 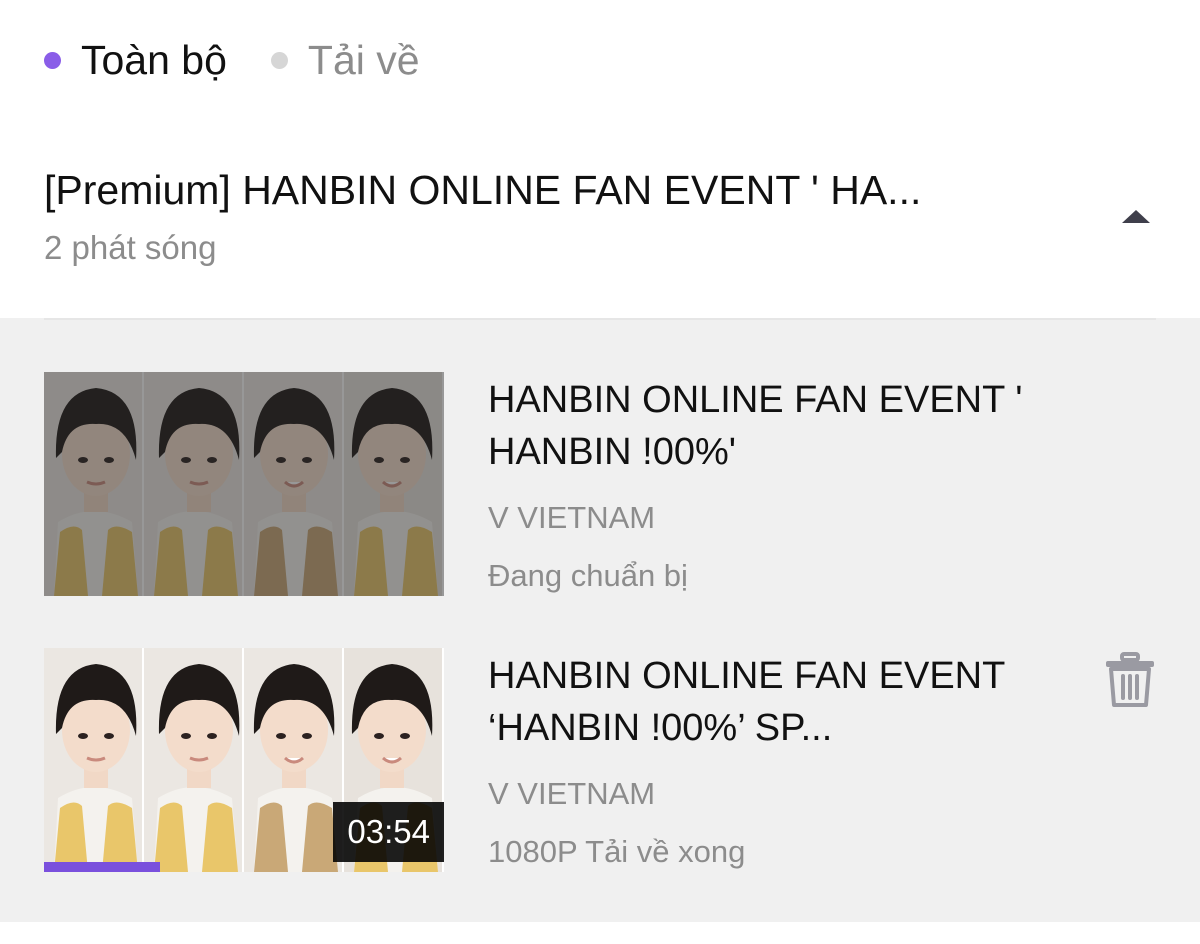 I want to click on watch-progress-bar, so click(x=244, y=867).